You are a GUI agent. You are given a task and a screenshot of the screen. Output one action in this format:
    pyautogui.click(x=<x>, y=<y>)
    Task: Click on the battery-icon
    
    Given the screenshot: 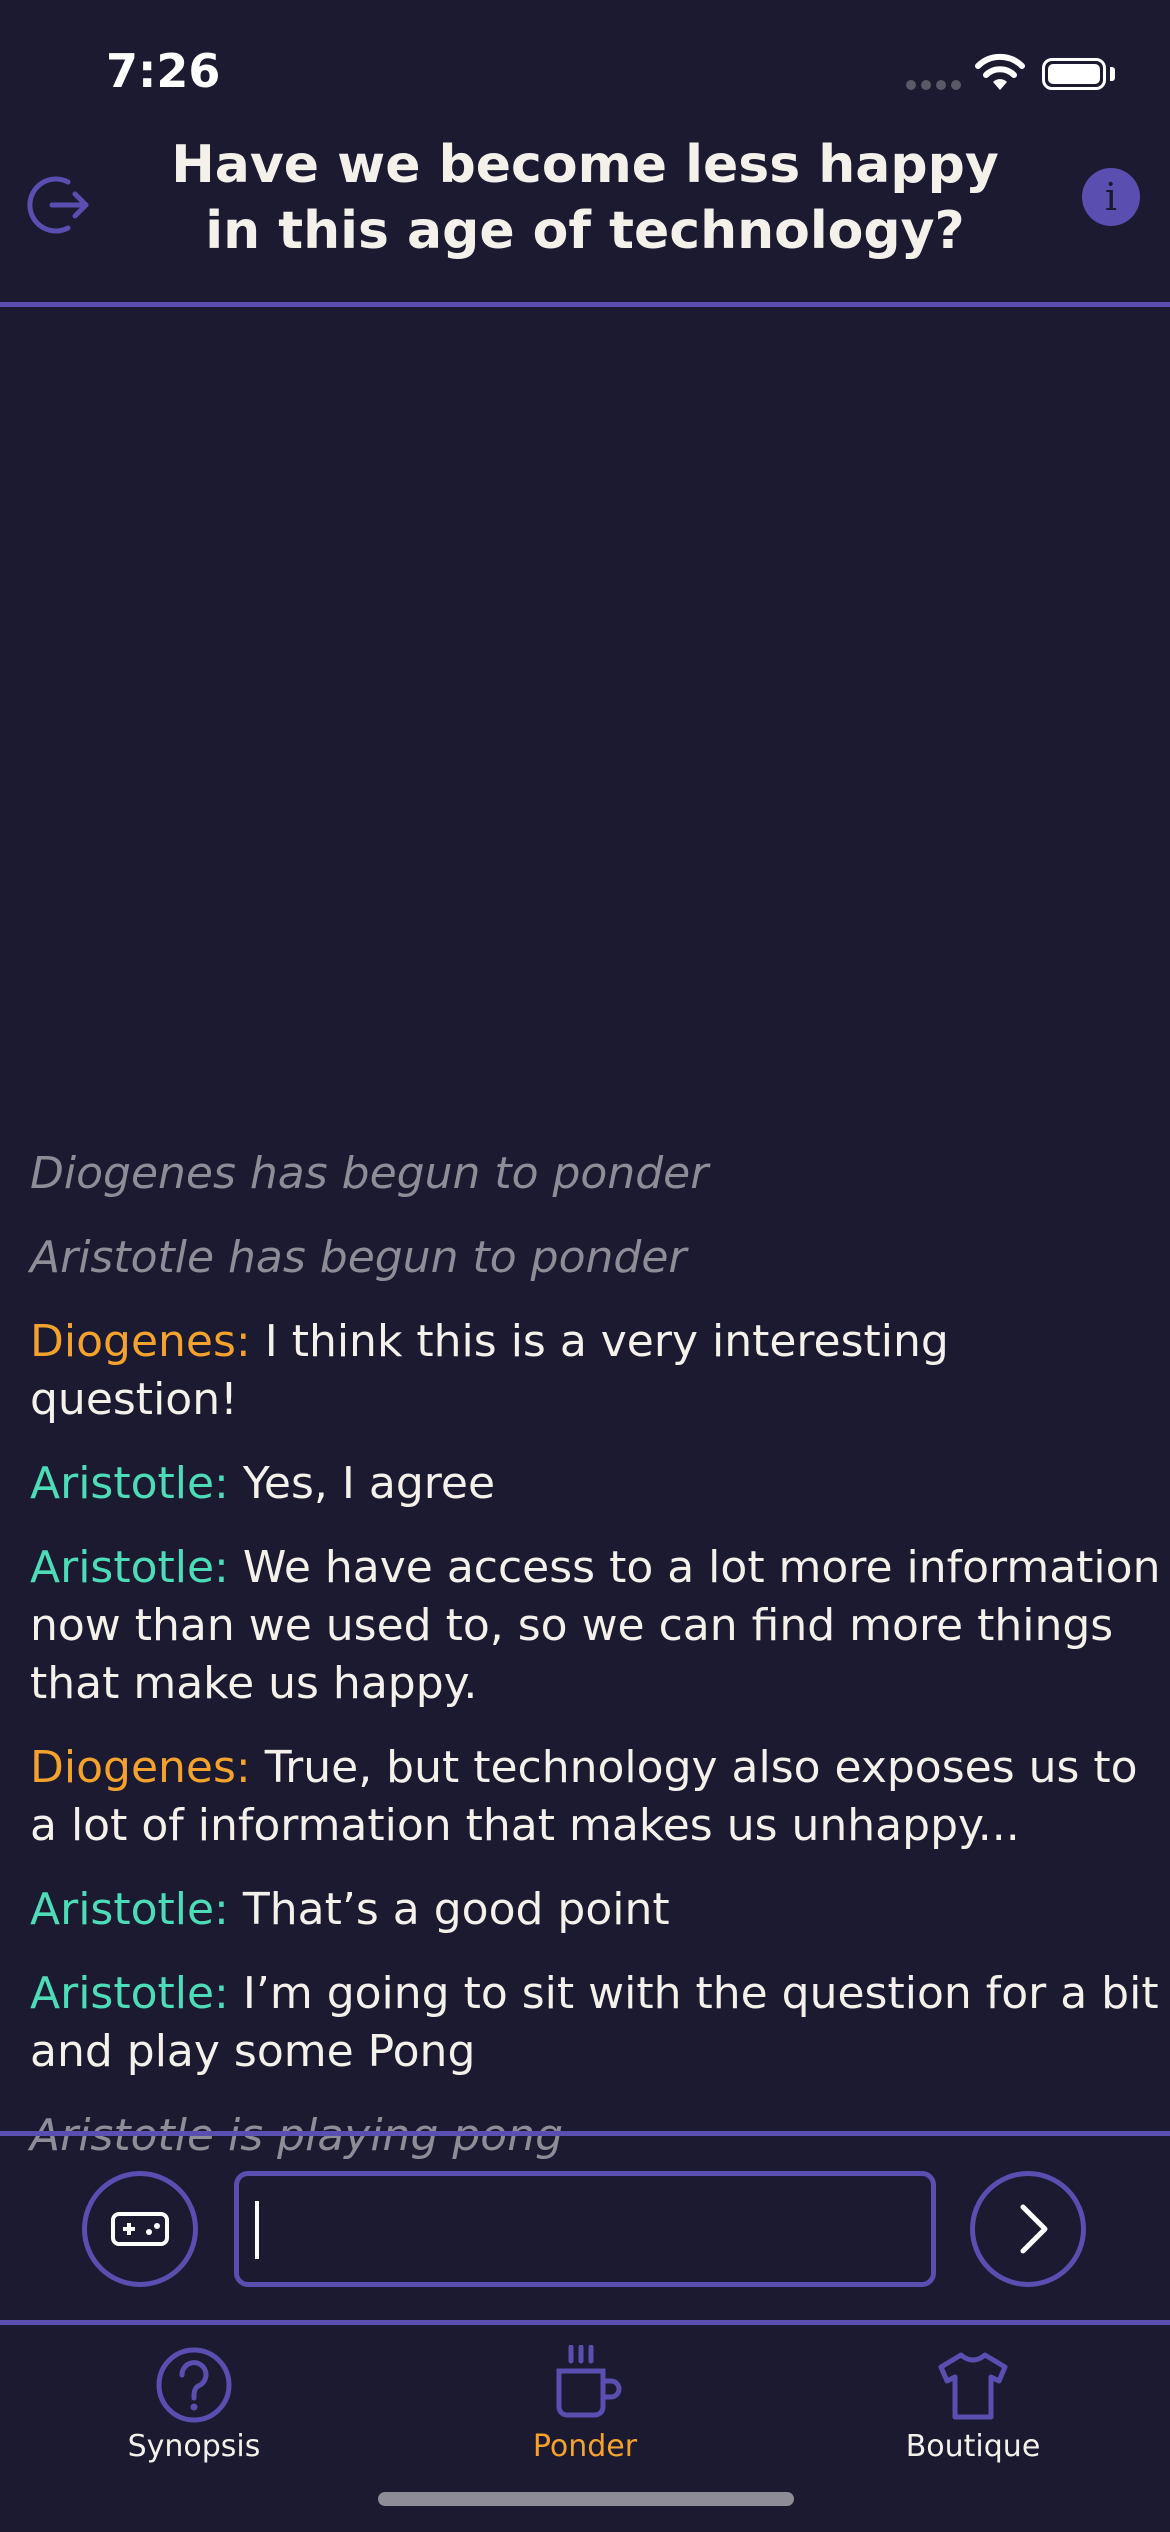 What is the action you would take?
    pyautogui.click(x=1074, y=74)
    